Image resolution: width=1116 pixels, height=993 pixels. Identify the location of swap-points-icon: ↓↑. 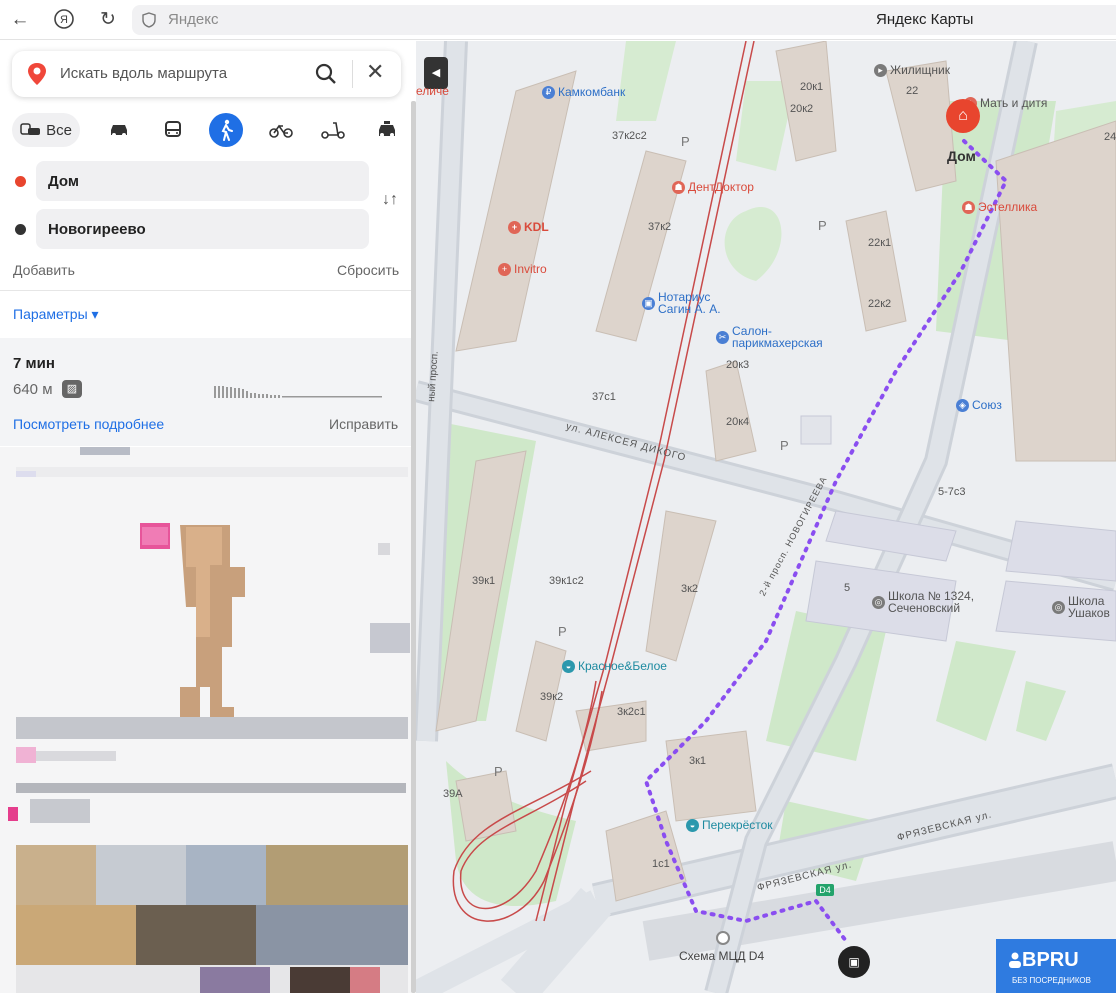
(390, 200).